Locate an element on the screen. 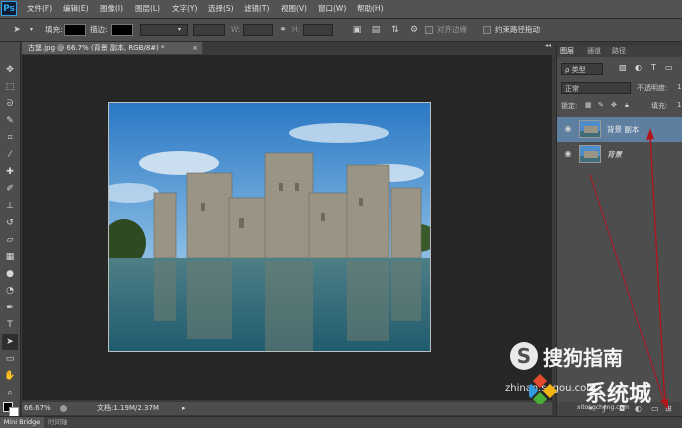 The width and height of the screenshot is (682, 428). annotation-arrowhead is located at coordinates (650, 134).